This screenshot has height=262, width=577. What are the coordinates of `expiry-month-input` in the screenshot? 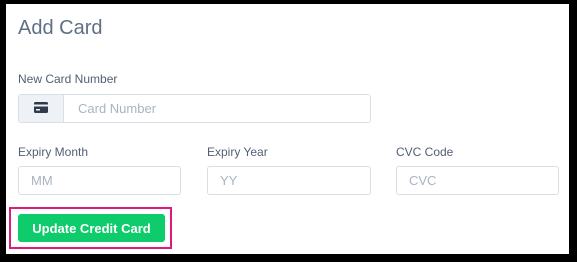 It's located at (99, 180).